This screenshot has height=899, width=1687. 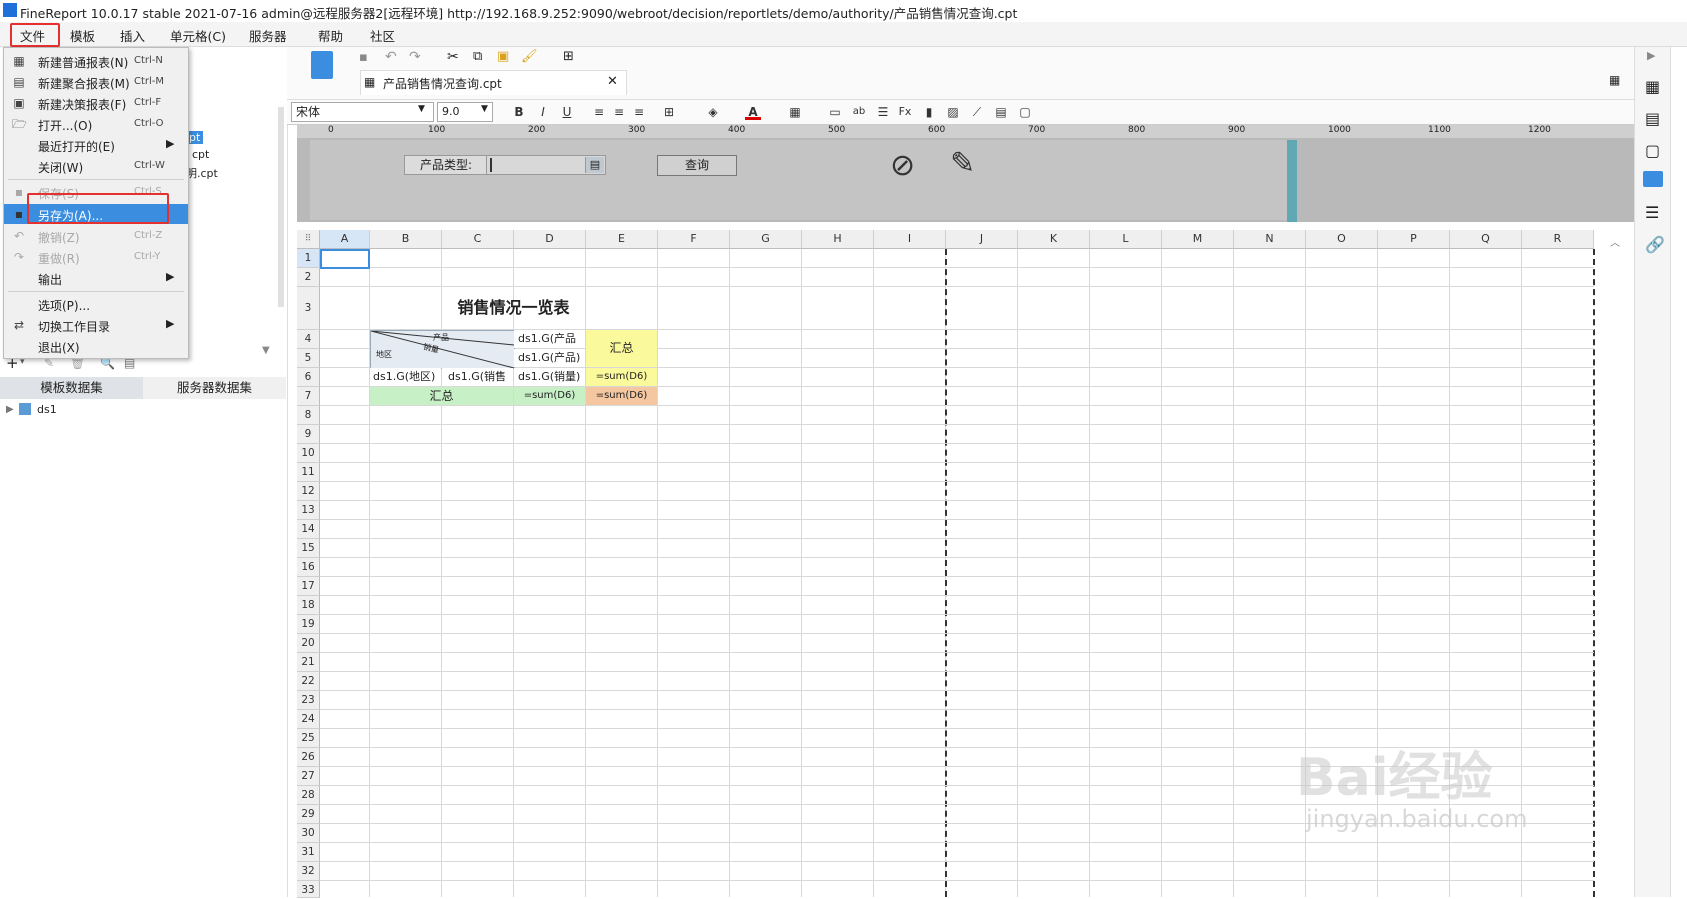 I want to click on row-header: 25, so click(x=308, y=738).